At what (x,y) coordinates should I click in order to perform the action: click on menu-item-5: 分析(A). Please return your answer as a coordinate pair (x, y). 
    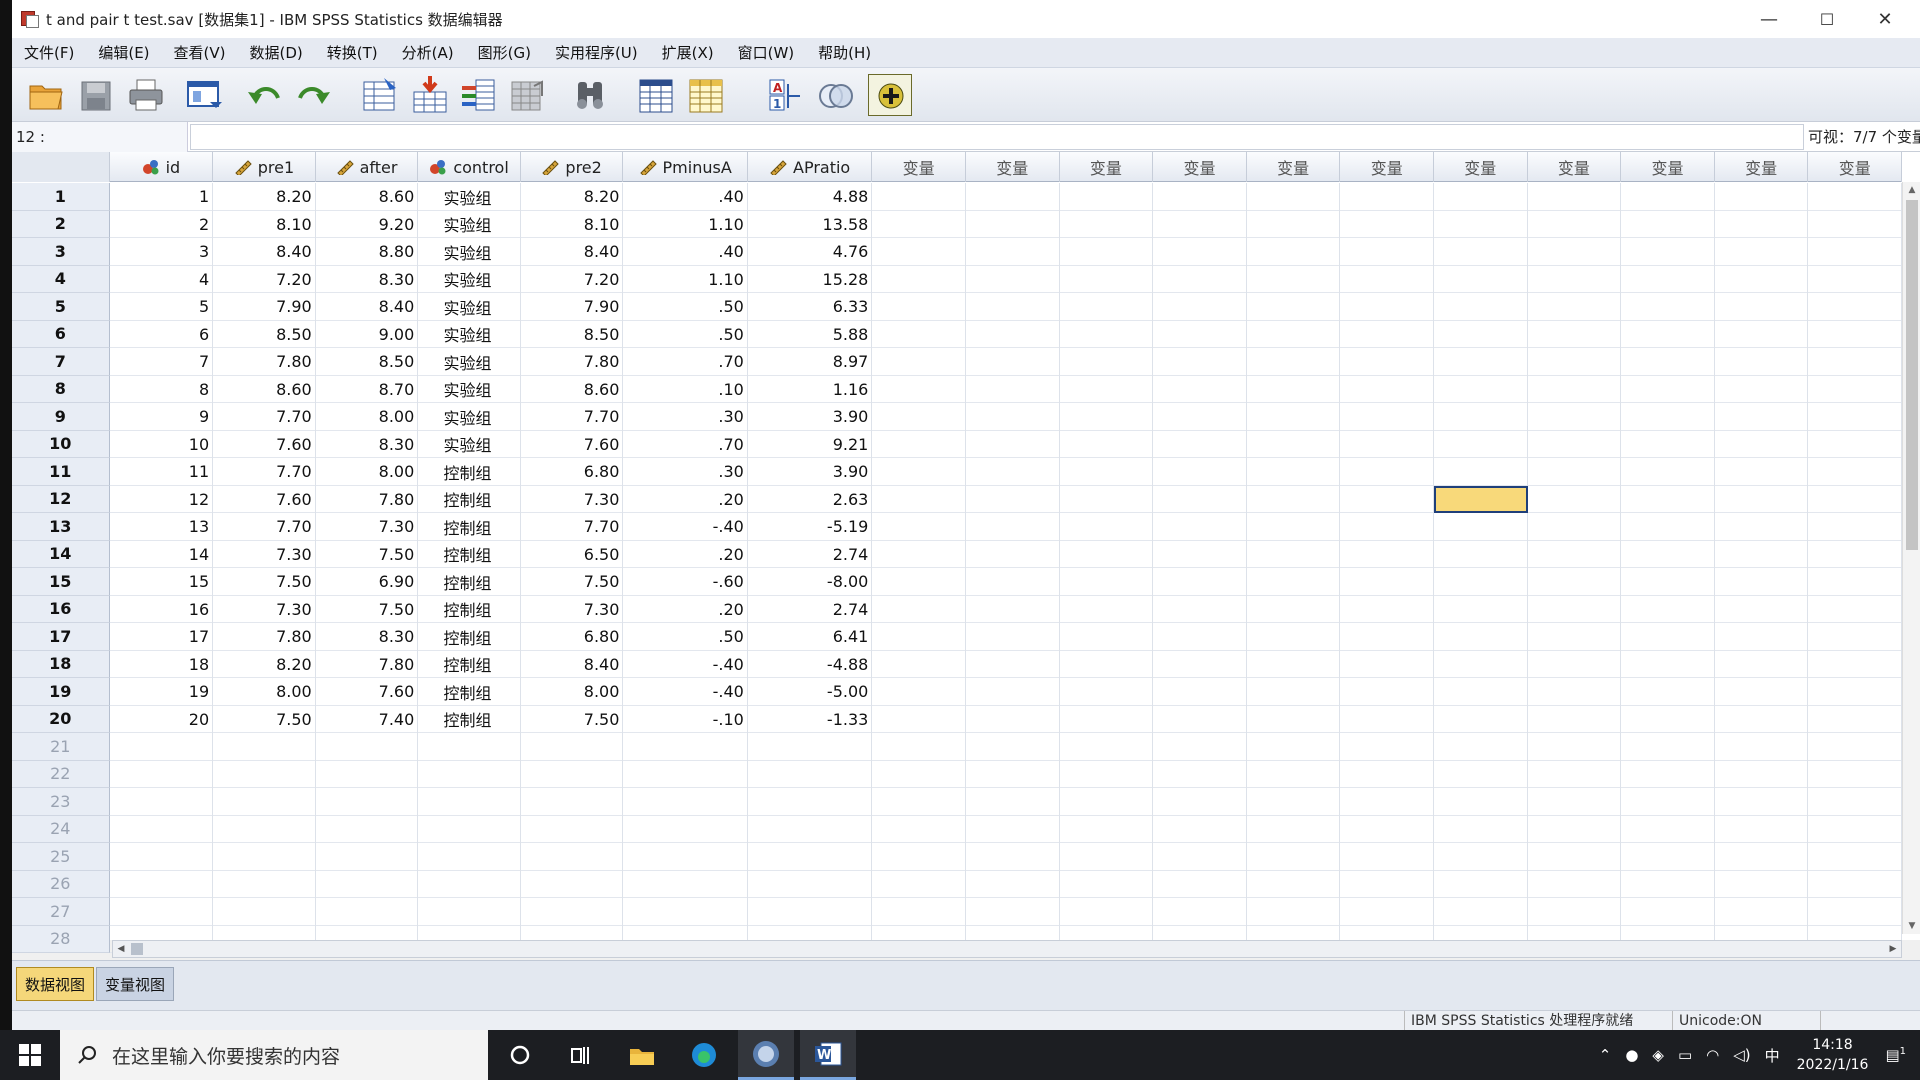
    Looking at the image, I should click on (428, 53).